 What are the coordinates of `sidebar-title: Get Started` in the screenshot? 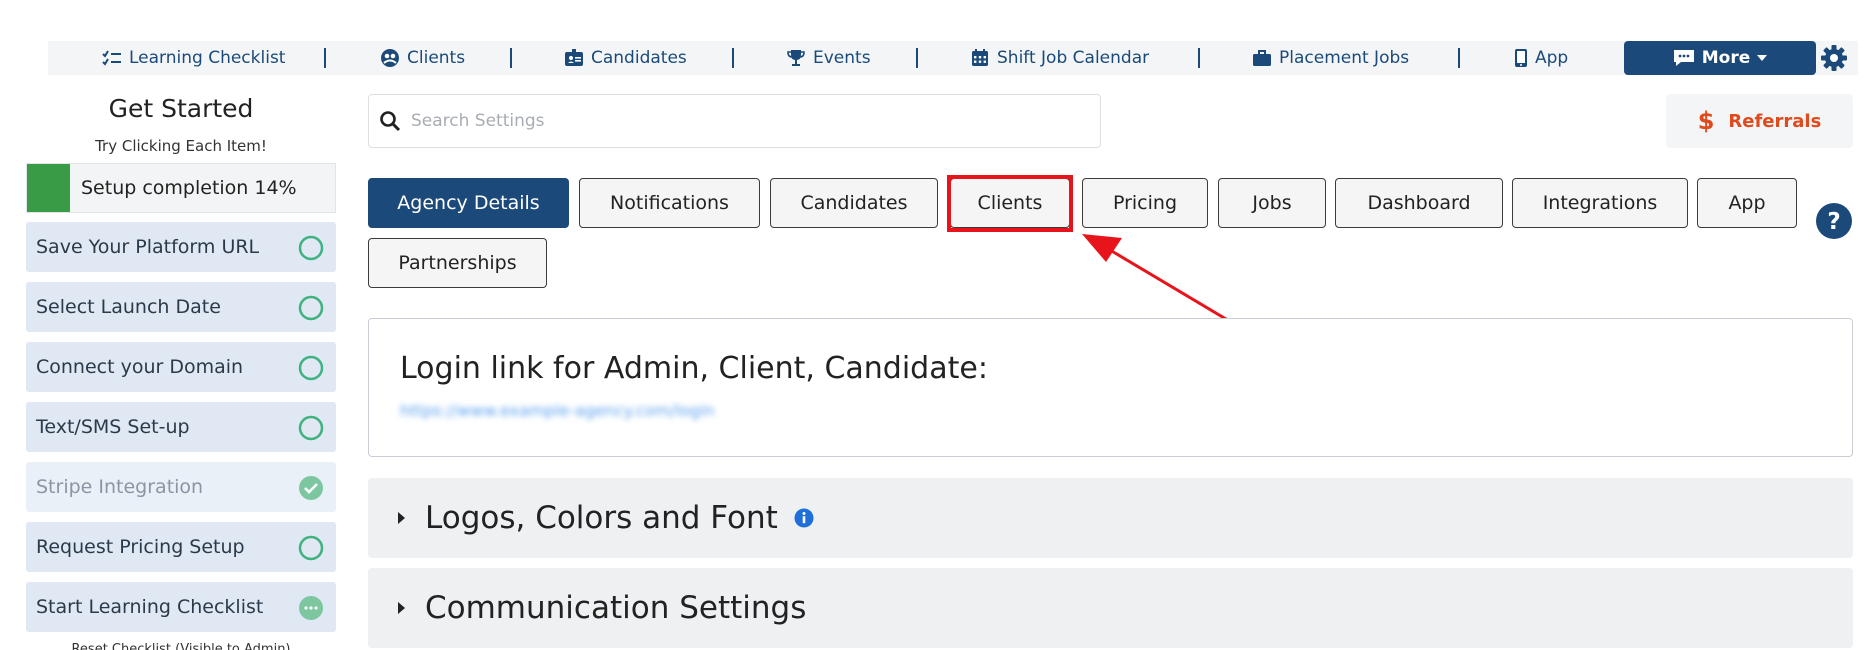 It's located at (181, 108).